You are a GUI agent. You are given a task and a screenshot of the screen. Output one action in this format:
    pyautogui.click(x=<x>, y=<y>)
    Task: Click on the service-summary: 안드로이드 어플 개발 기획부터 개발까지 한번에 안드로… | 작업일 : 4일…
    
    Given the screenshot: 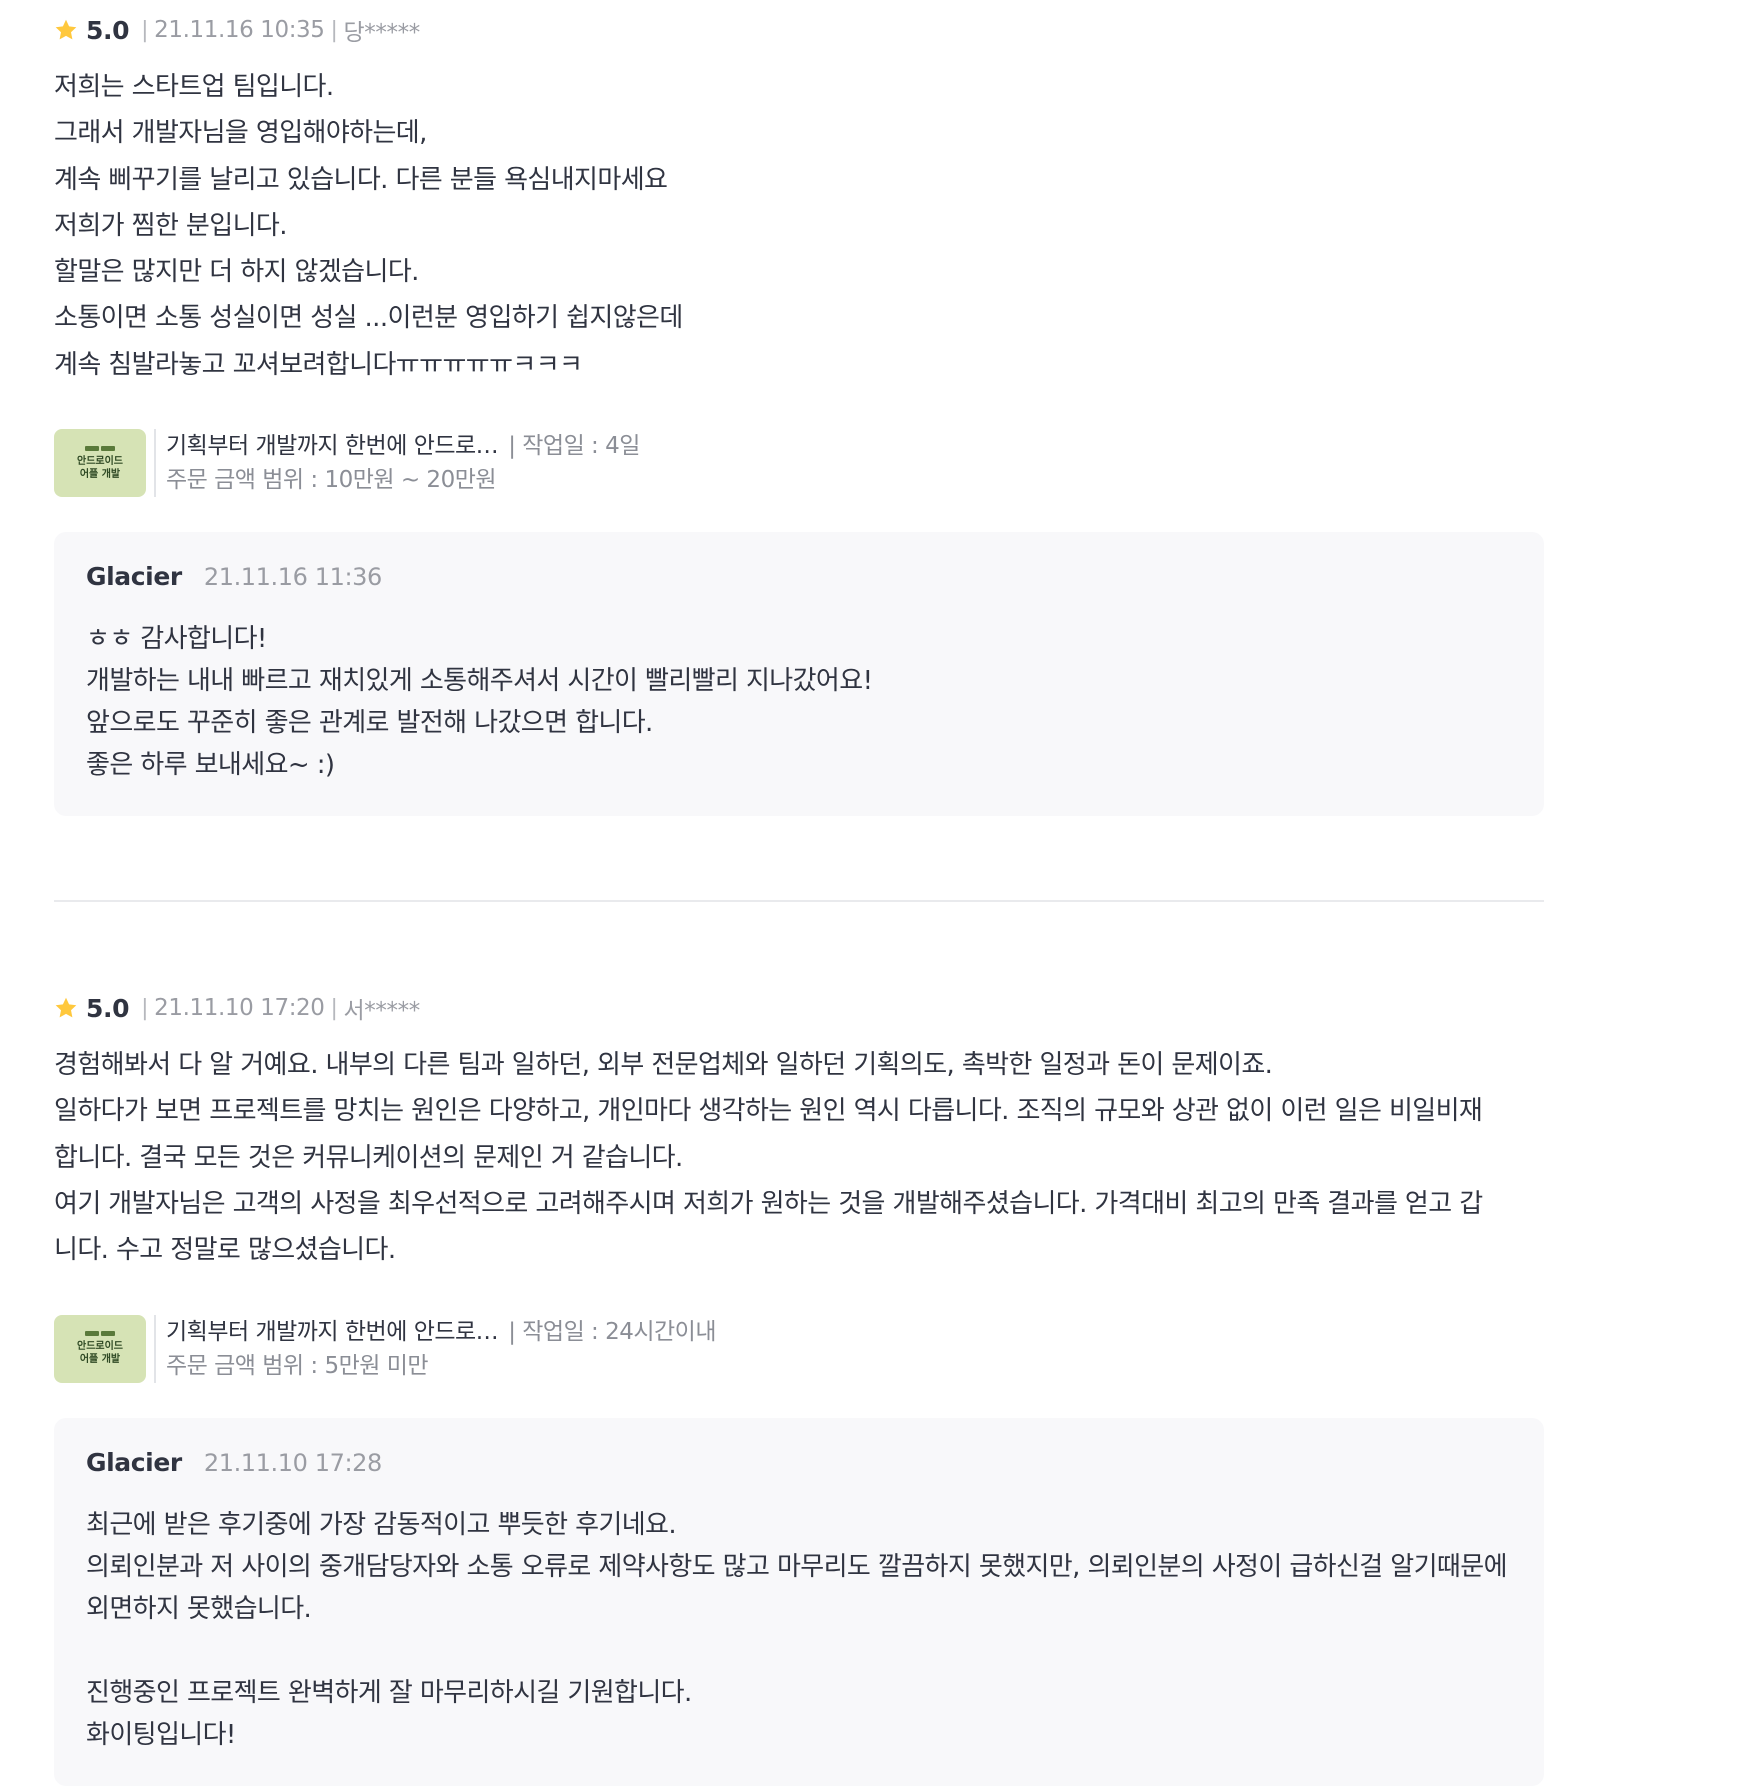 What is the action you would take?
    pyautogui.click(x=799, y=463)
    